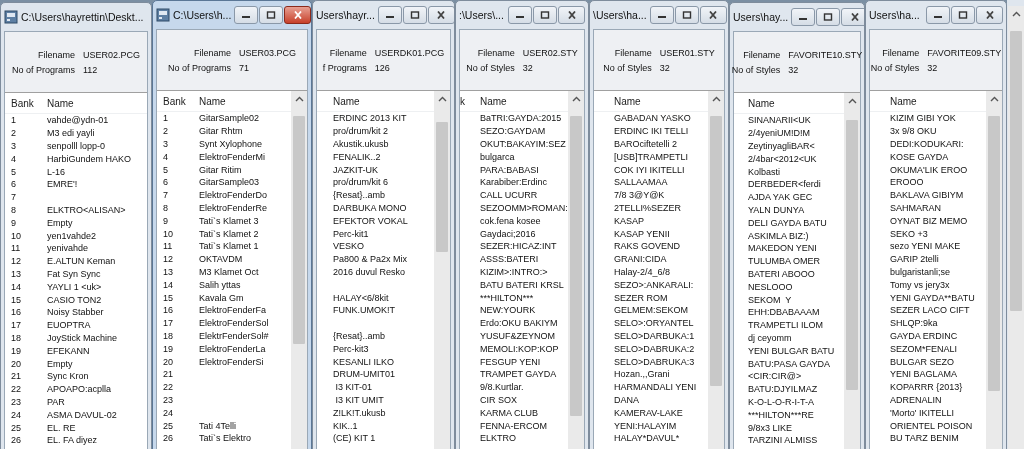 The image size is (1024, 449). I want to click on program-name: ZeytinyagliBAR<, so click(781, 146).